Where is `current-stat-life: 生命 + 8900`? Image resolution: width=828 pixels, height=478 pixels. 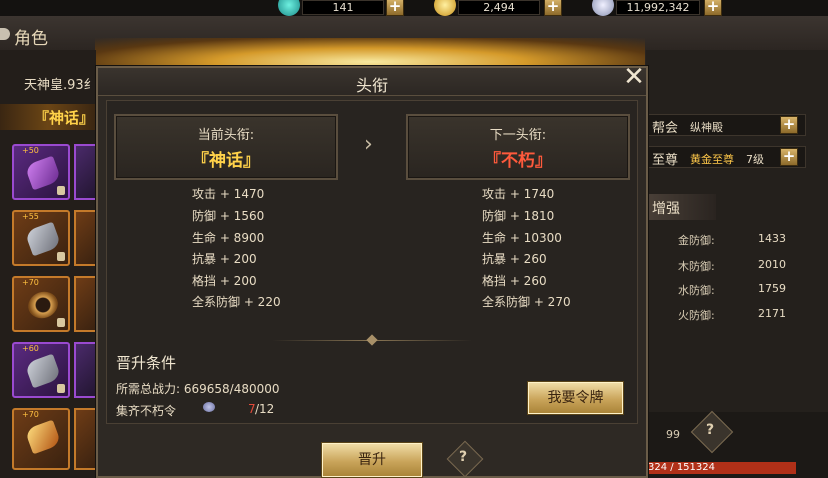
current-stat-life: 生命 + 8900 is located at coordinates (228, 238).